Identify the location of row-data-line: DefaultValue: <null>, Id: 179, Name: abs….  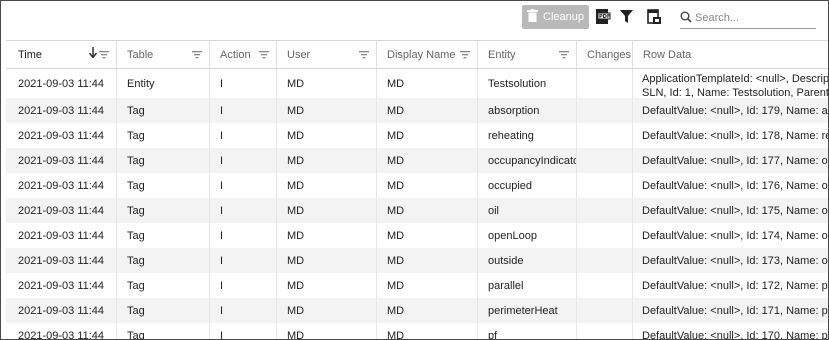
(735, 110).